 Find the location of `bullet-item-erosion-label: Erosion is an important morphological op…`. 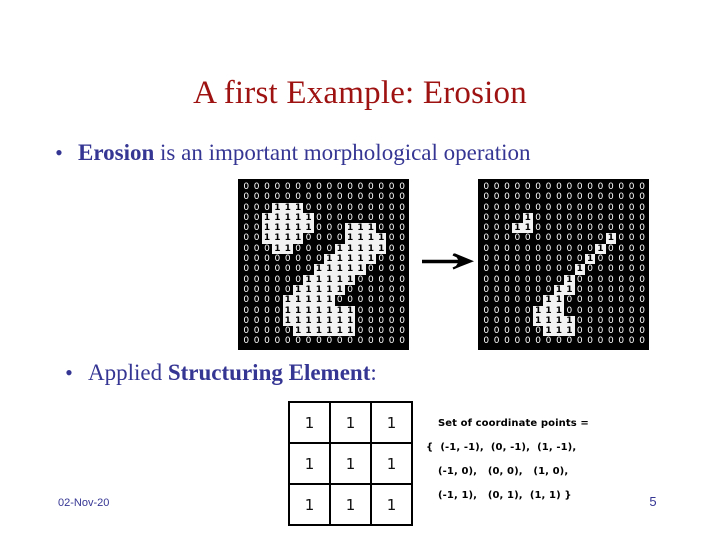

bullet-item-erosion-label: Erosion is an important morphological op… is located at coordinates (343, 153).